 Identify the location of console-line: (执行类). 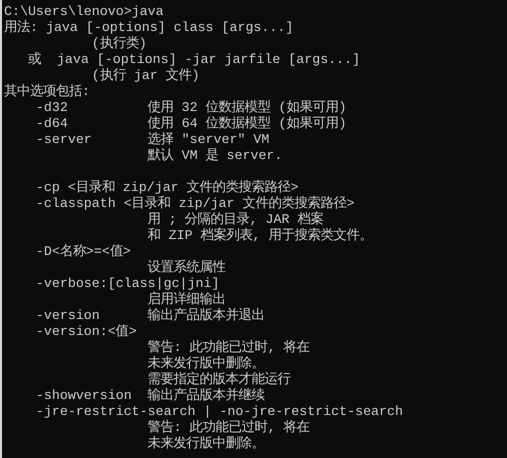
(119, 44).